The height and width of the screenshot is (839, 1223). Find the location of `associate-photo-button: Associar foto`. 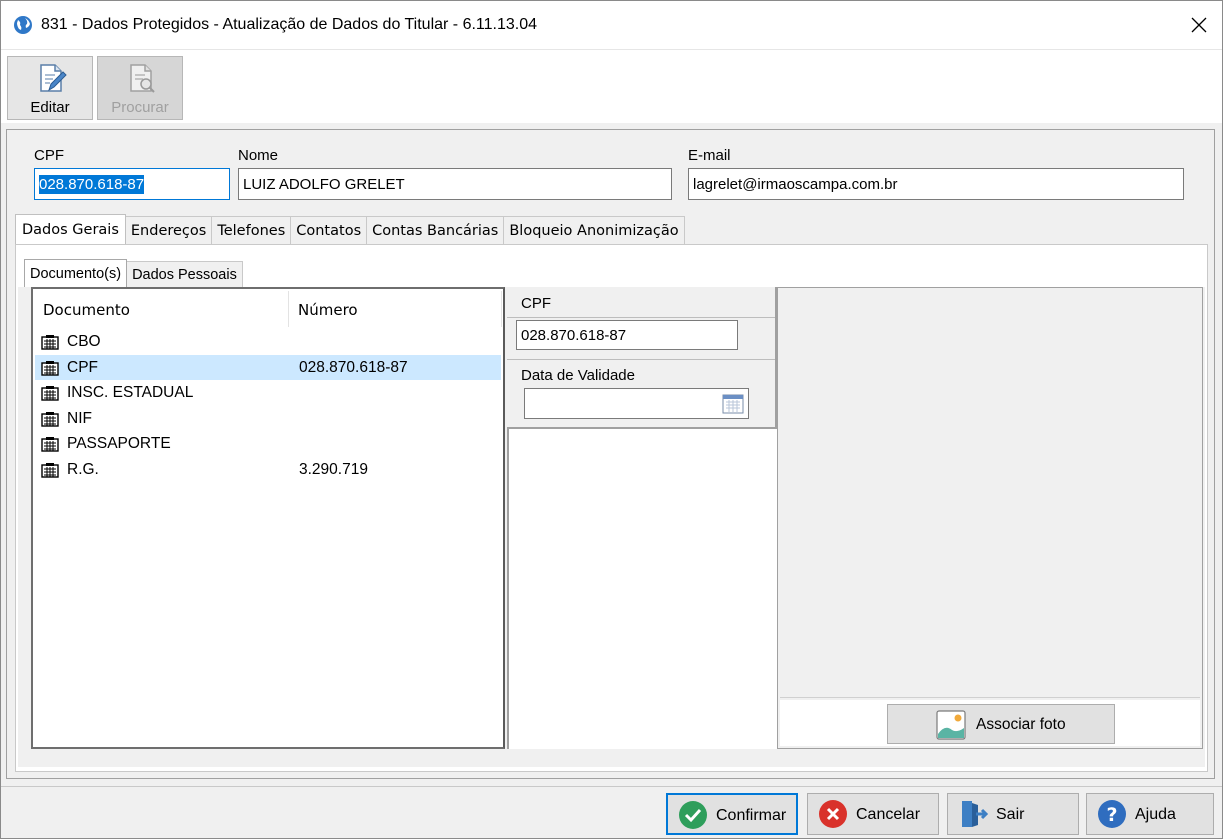

associate-photo-button: Associar foto is located at coordinates (1001, 724).